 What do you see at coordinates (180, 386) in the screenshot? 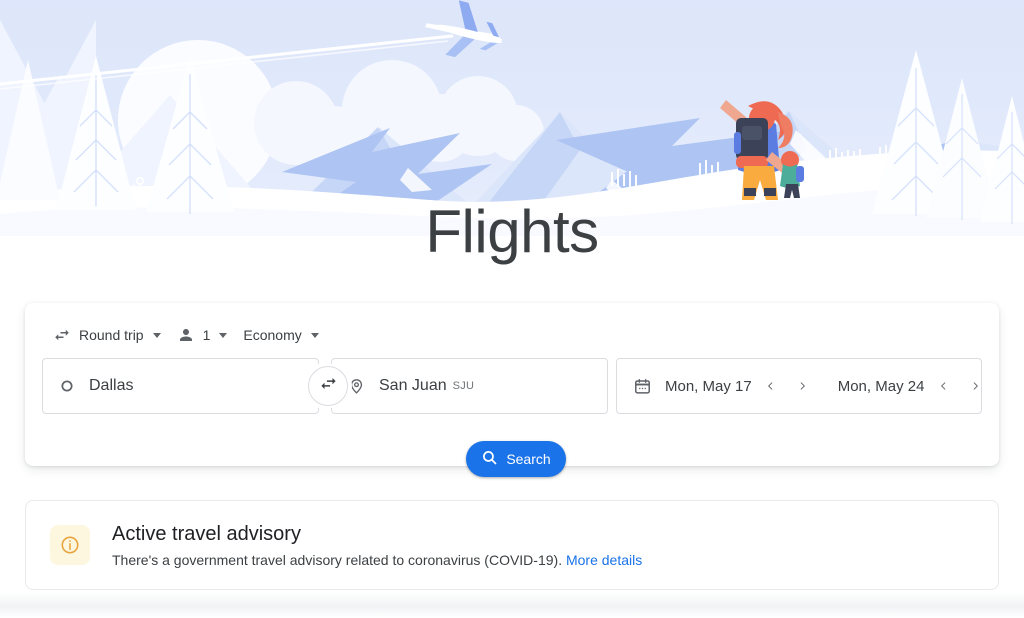
I see `origin-field: Dallas` at bounding box center [180, 386].